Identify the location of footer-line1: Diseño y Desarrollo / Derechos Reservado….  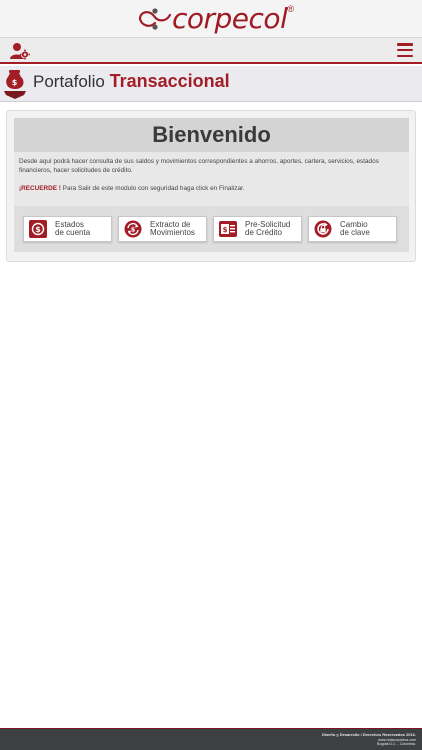
(368, 734).